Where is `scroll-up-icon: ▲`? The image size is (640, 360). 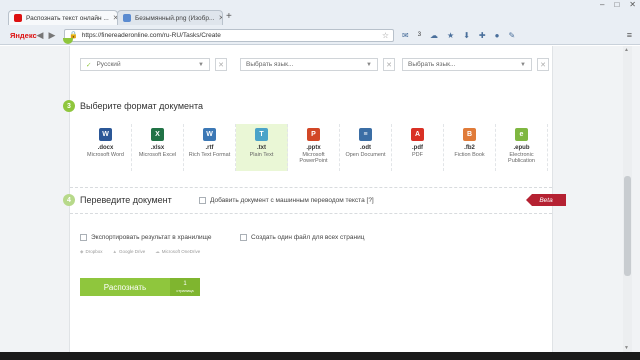 scroll-up-icon: ▲ is located at coordinates (626, 50).